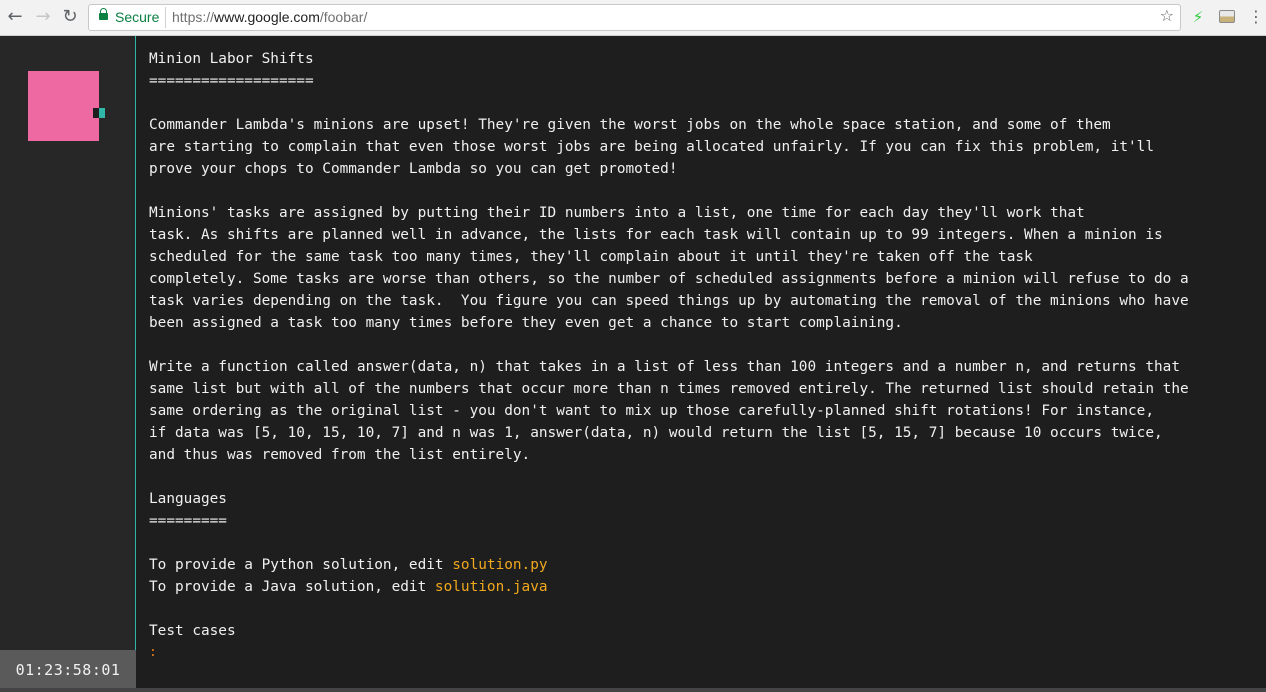 The image size is (1266, 692). What do you see at coordinates (68, 364) in the screenshot?
I see `sidebar: 01:23:58:01` at bounding box center [68, 364].